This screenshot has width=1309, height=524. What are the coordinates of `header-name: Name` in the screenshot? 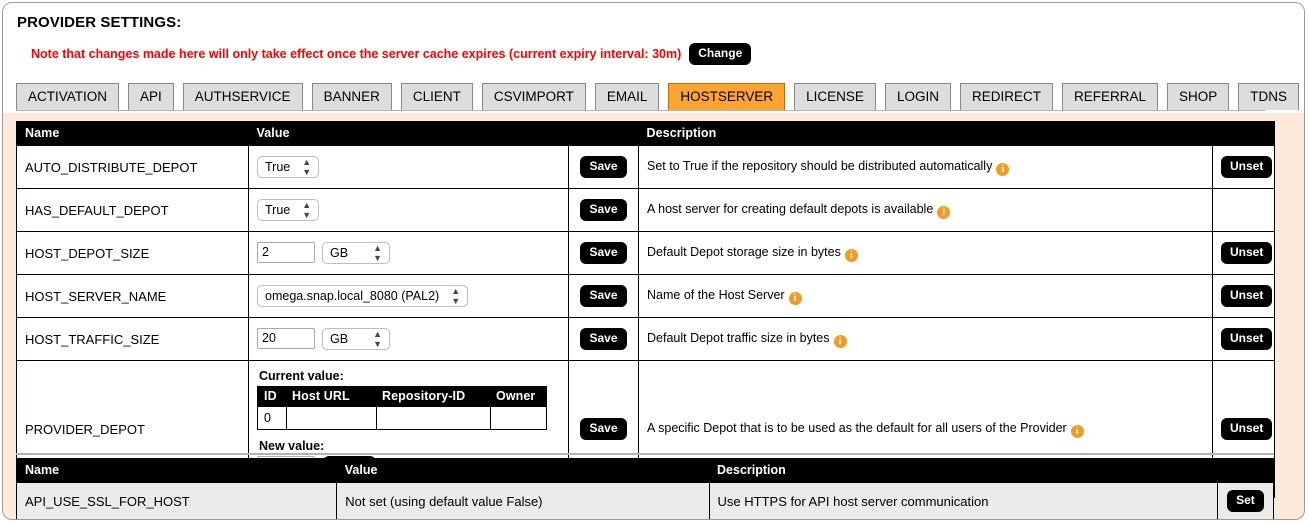 It's located at (132, 133).